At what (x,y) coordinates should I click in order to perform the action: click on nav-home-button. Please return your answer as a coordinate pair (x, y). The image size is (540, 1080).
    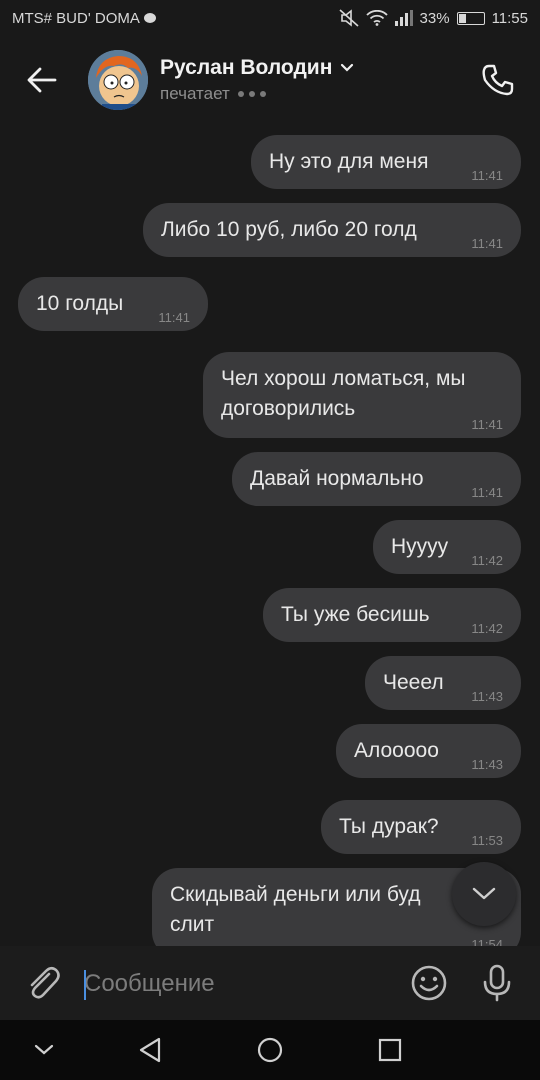
    Looking at the image, I should click on (270, 1050).